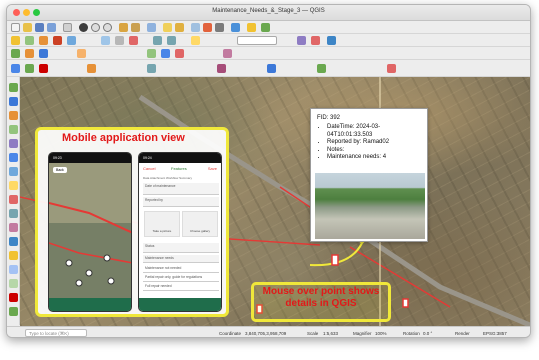 The width and height of the screenshot is (539, 360). What do you see at coordinates (212, 168) in the screenshot?
I see `save-button: Save` at bounding box center [212, 168].